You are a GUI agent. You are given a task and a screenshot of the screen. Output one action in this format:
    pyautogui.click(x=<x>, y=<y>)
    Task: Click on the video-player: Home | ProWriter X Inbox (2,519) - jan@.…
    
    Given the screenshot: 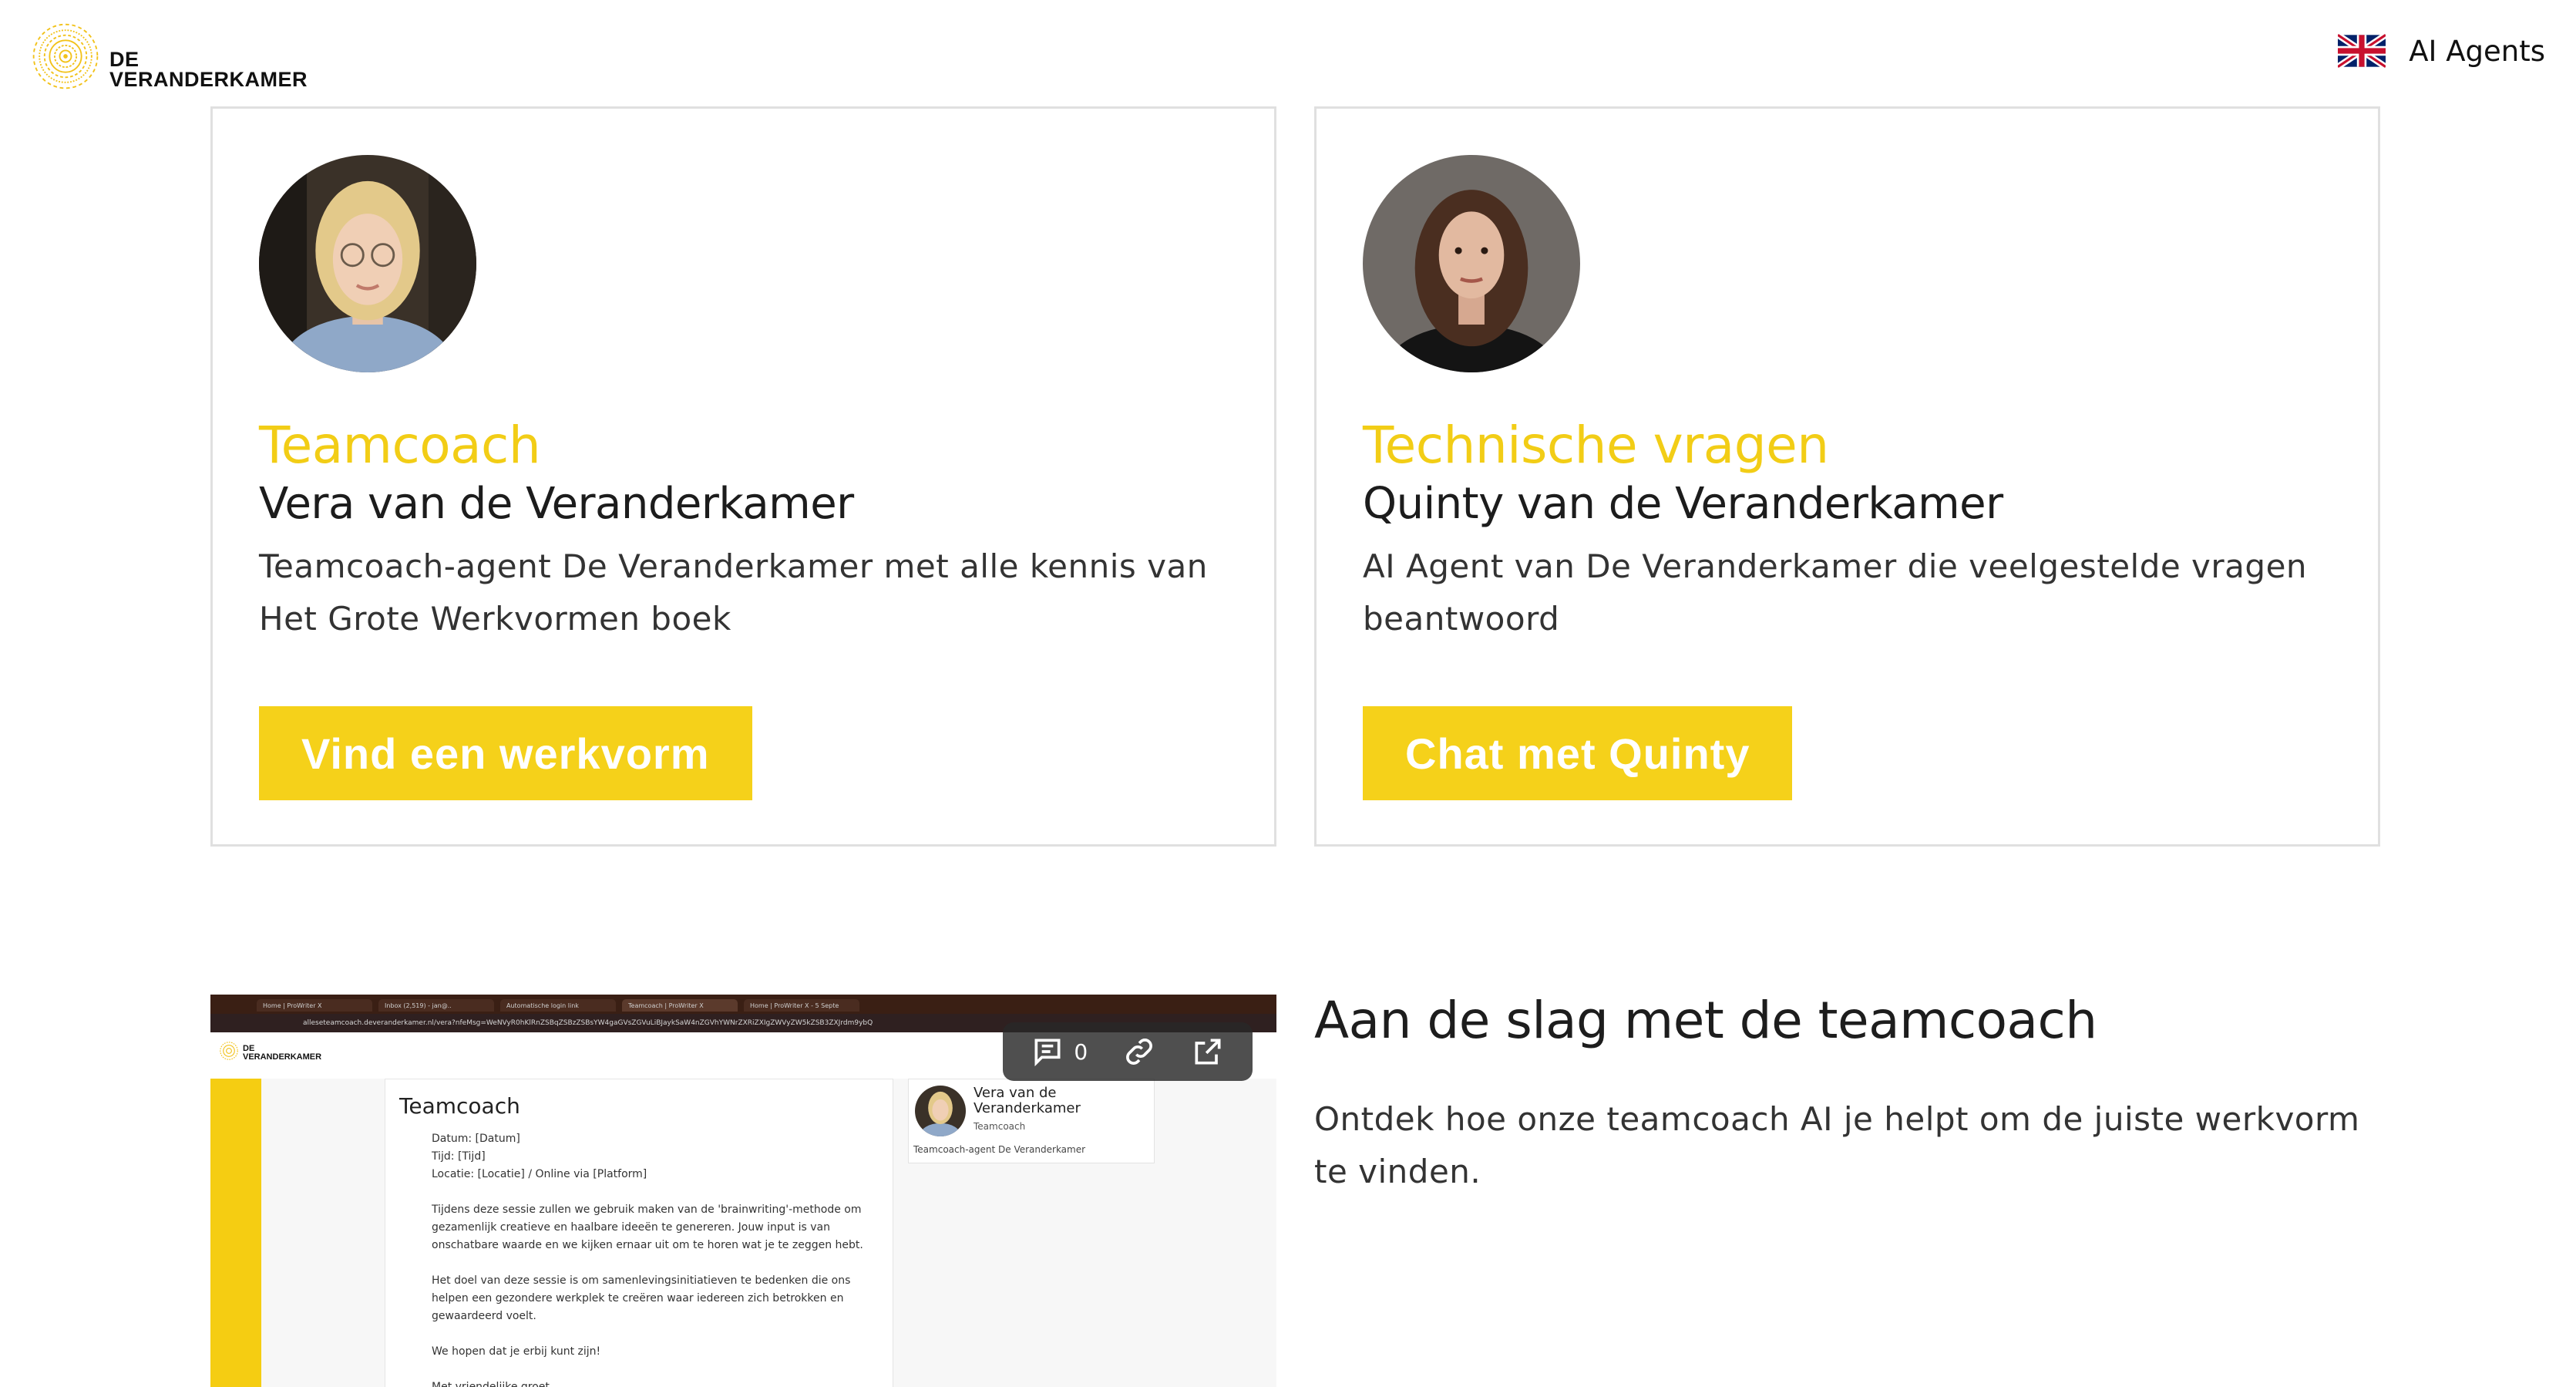 What is the action you would take?
    pyautogui.click(x=743, y=1191)
    